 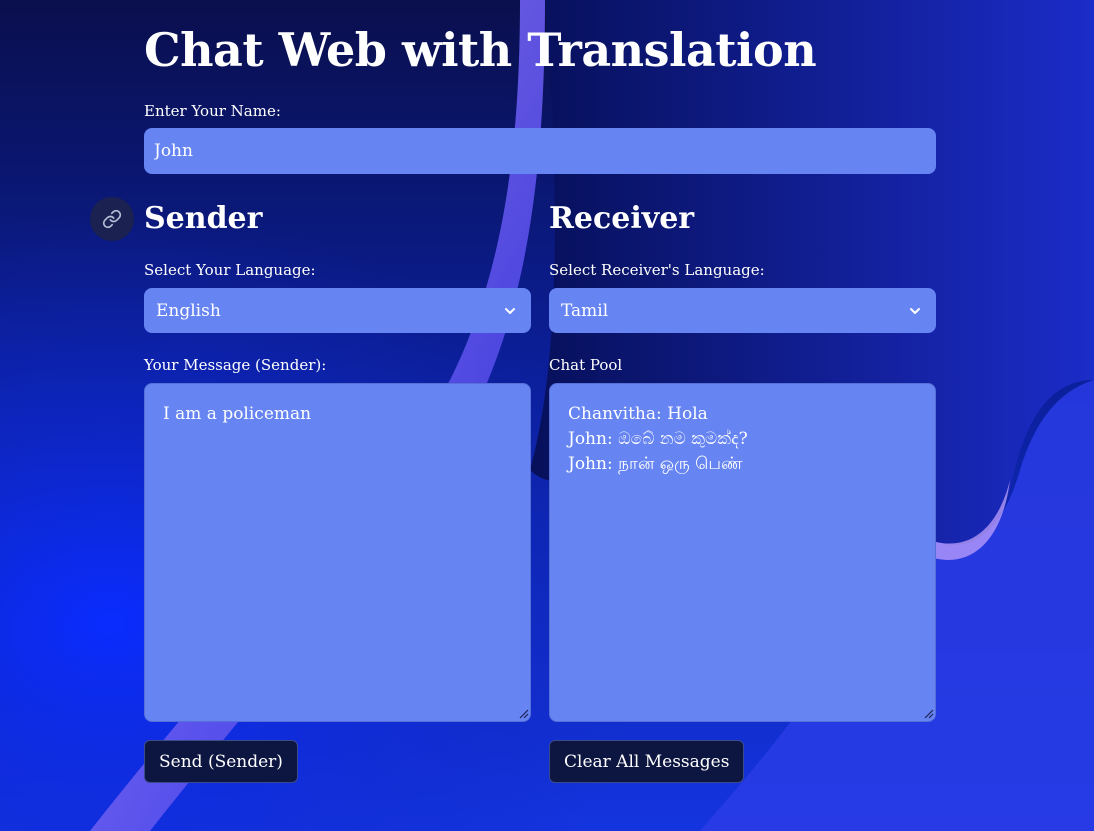 I want to click on chat-line: John: ඔබේ නම කුමක්ද?, so click(x=658, y=439).